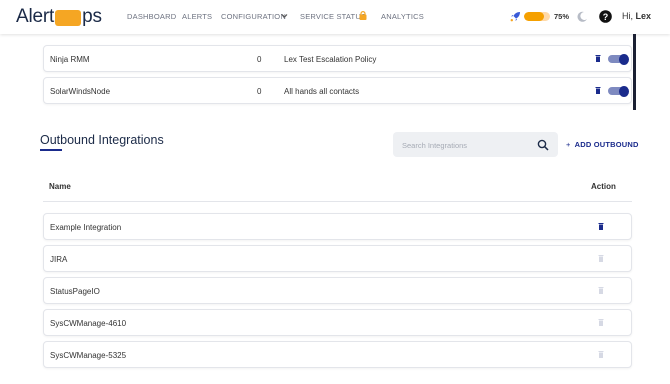  Describe the element at coordinates (337, 322) in the screenshot. I see `outbound-row: SysCWManage-4610` at that location.